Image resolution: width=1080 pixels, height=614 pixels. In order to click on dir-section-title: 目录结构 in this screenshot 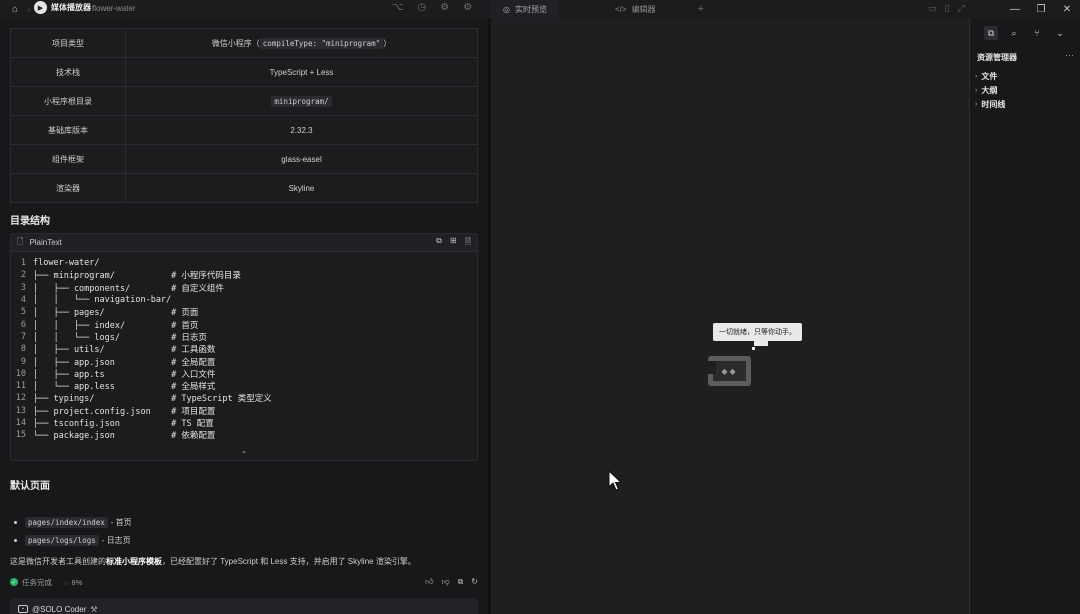, I will do `click(30, 221)`.